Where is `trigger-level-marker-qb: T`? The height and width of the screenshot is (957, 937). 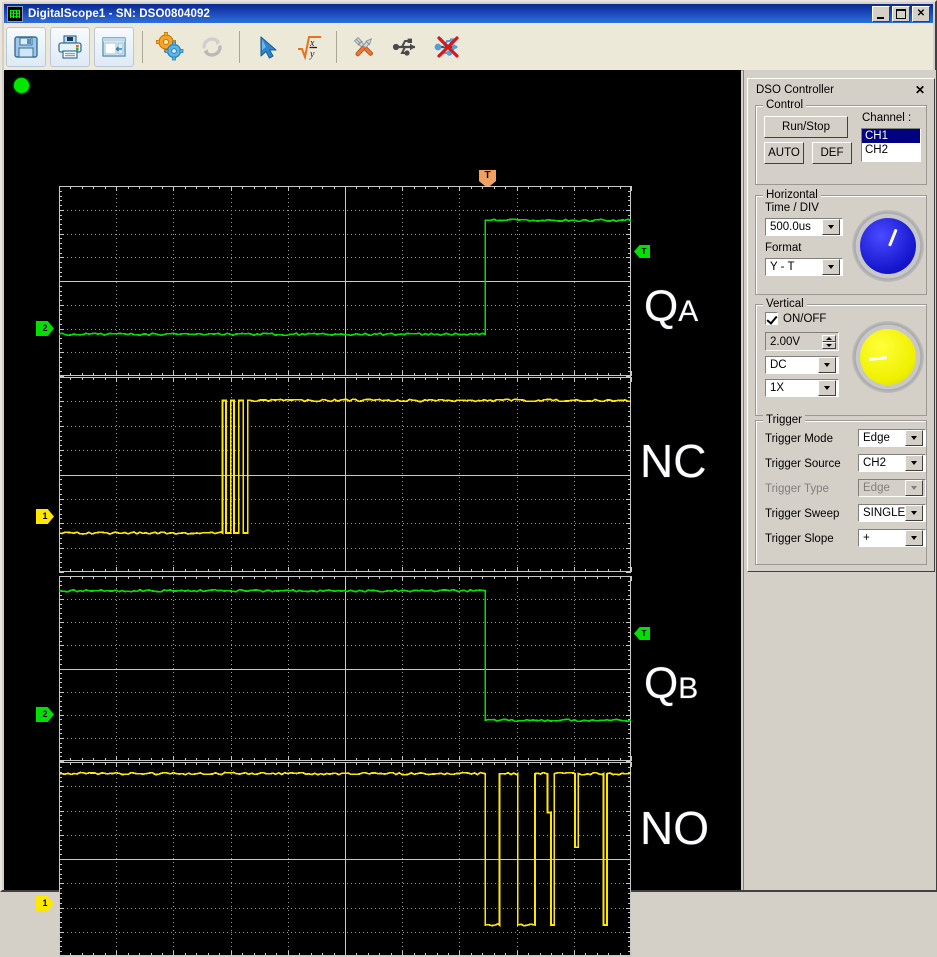
trigger-level-marker-qb: T is located at coordinates (642, 633).